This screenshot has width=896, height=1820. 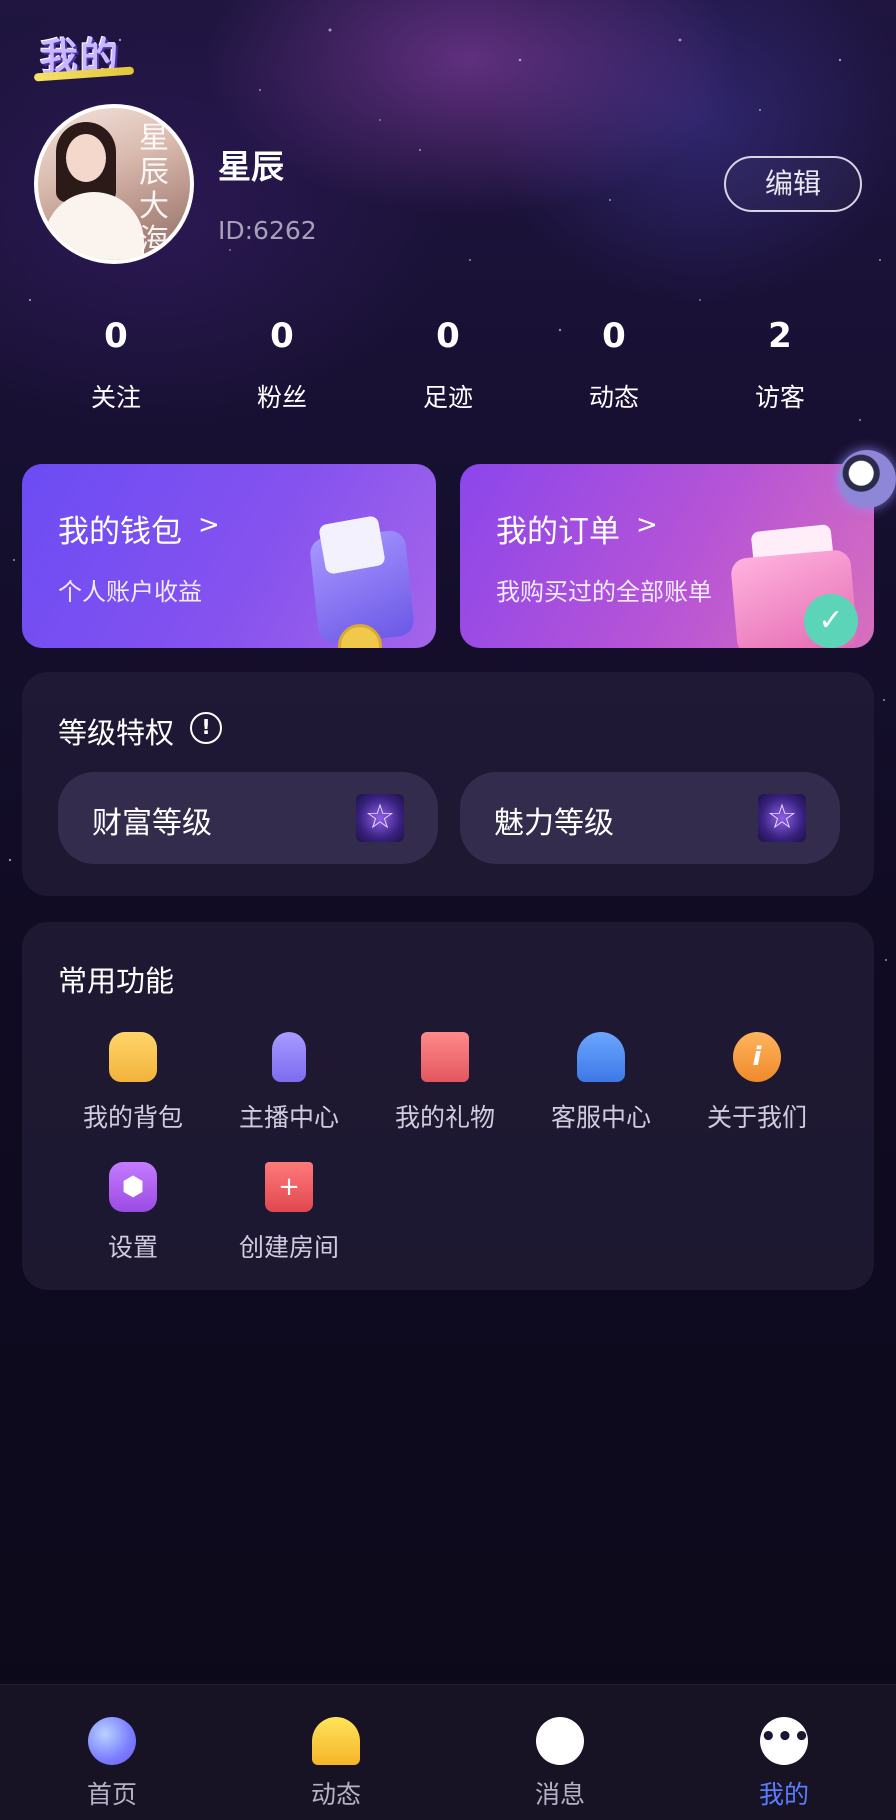 I want to click on microphone-icon, so click(x=289, y=1057).